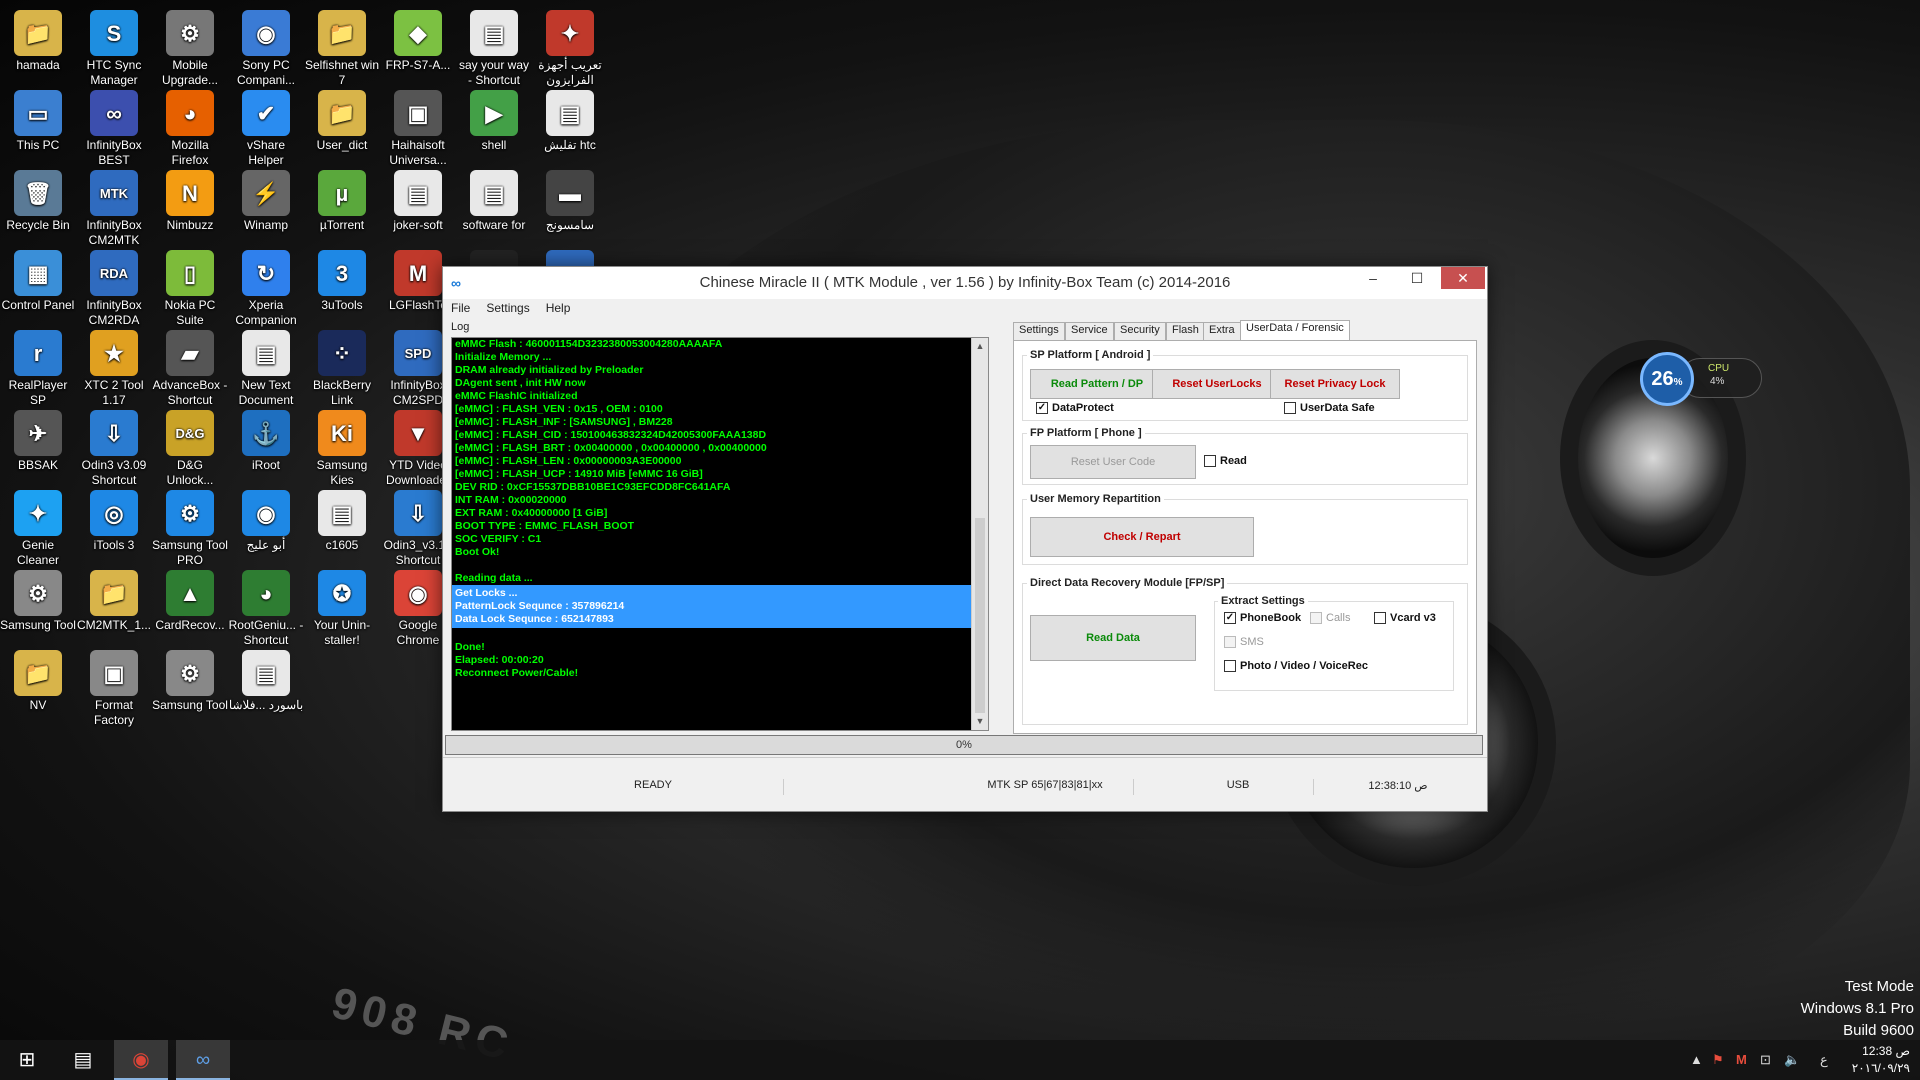  What do you see at coordinates (1405, 618) in the screenshot?
I see `vcard-checkbox: Vcard v3` at bounding box center [1405, 618].